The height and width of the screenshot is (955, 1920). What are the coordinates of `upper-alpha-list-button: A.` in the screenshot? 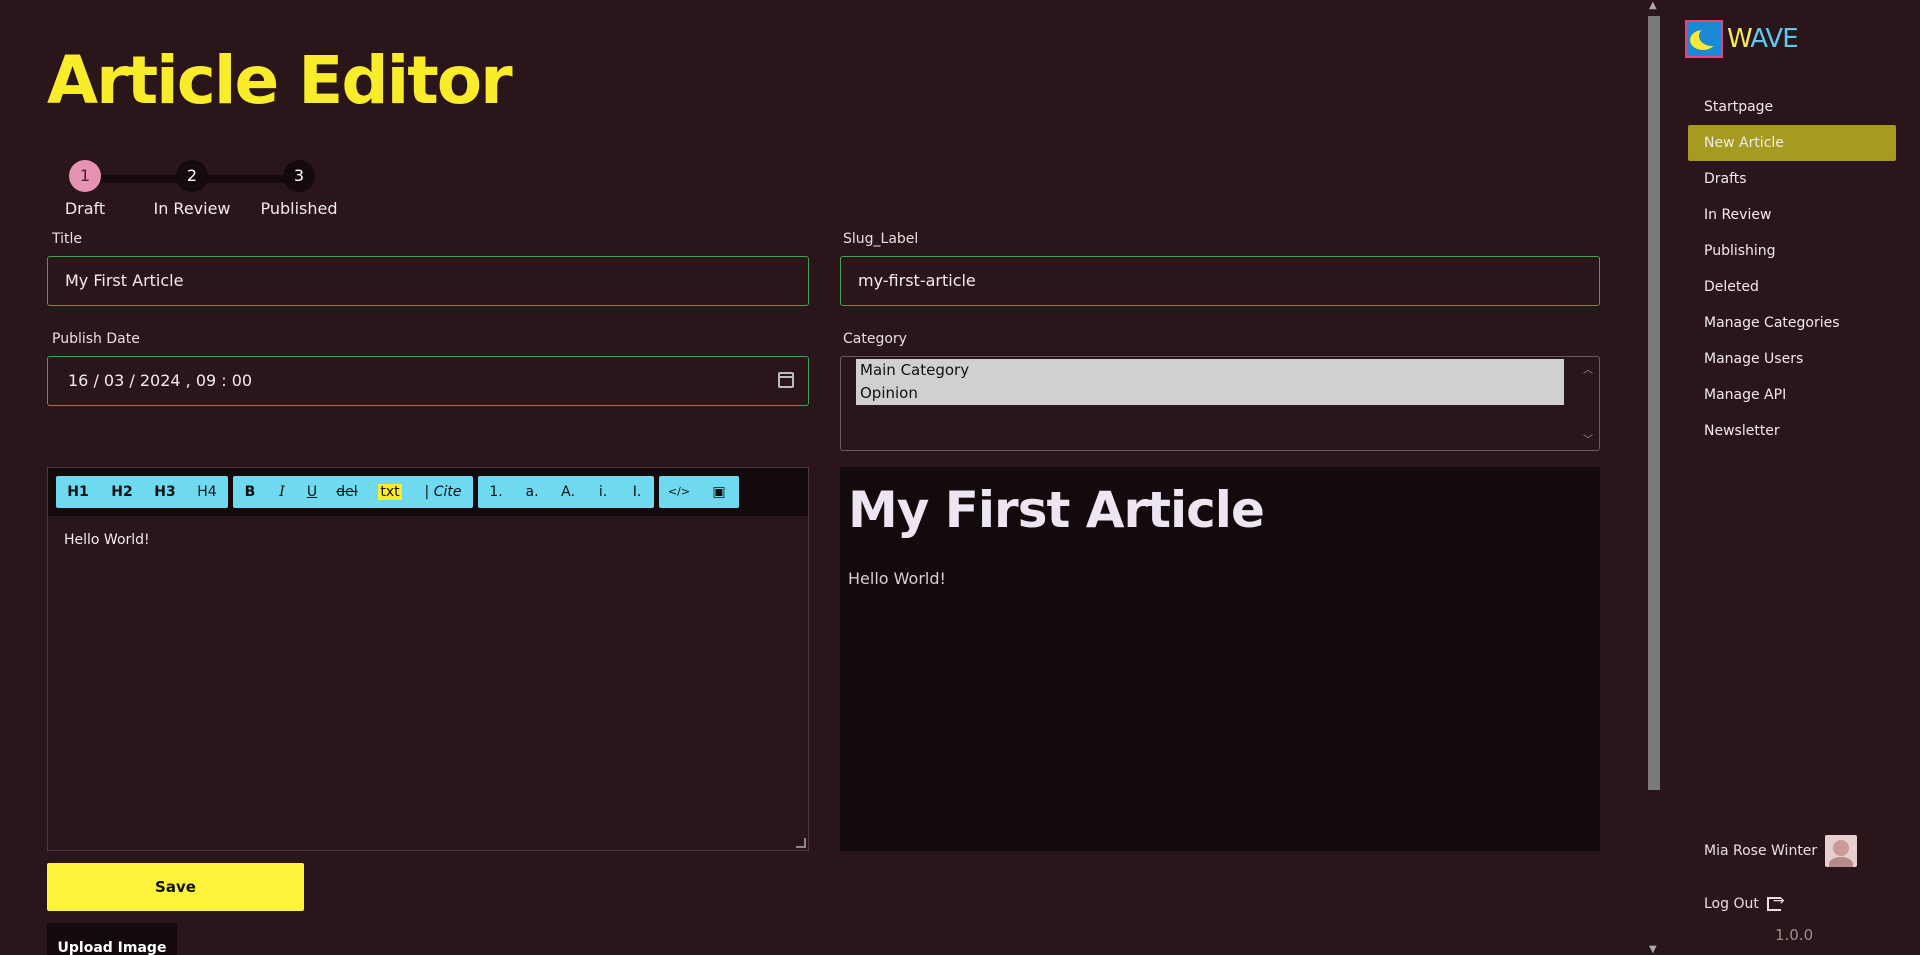 It's located at (568, 492).